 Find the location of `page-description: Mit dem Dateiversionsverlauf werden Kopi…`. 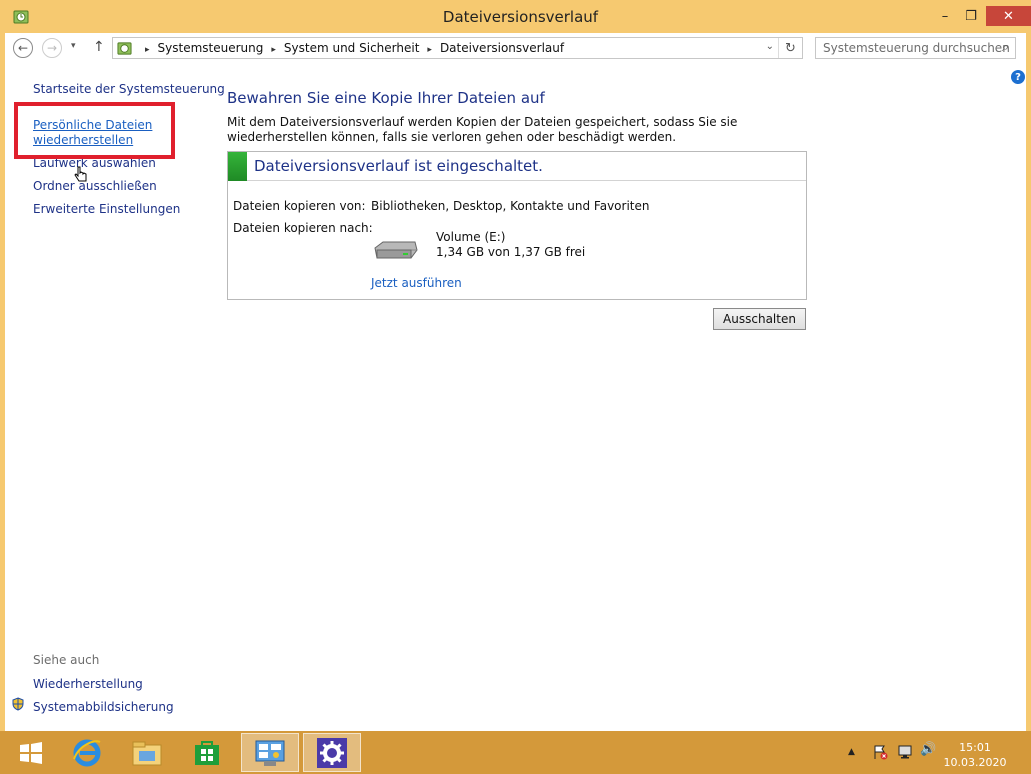

page-description: Mit dem Dateiversionsverlauf werden Kopi… is located at coordinates (482, 129).